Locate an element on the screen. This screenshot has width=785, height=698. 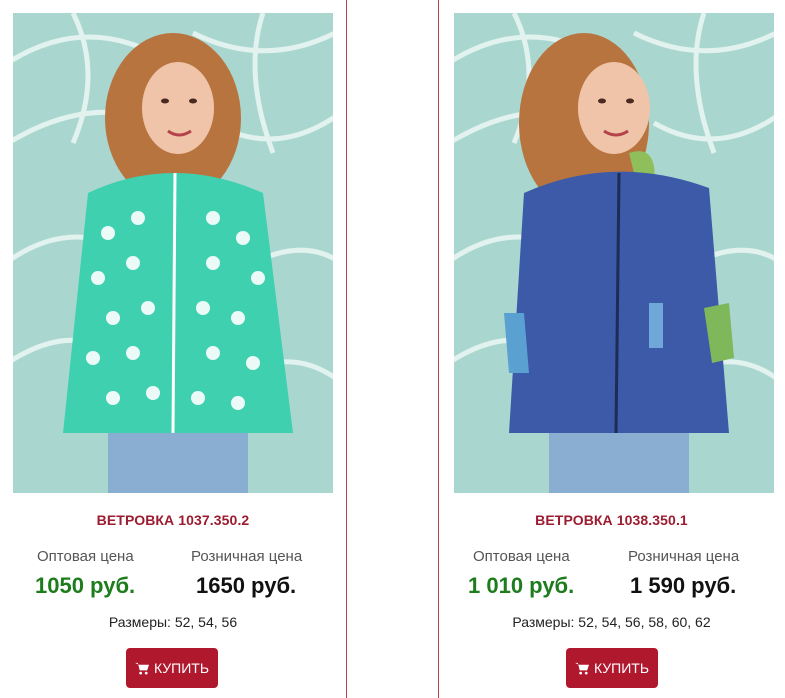
product-title: ВЕТРОВКА 1037.350.2 is located at coordinates (173, 520).